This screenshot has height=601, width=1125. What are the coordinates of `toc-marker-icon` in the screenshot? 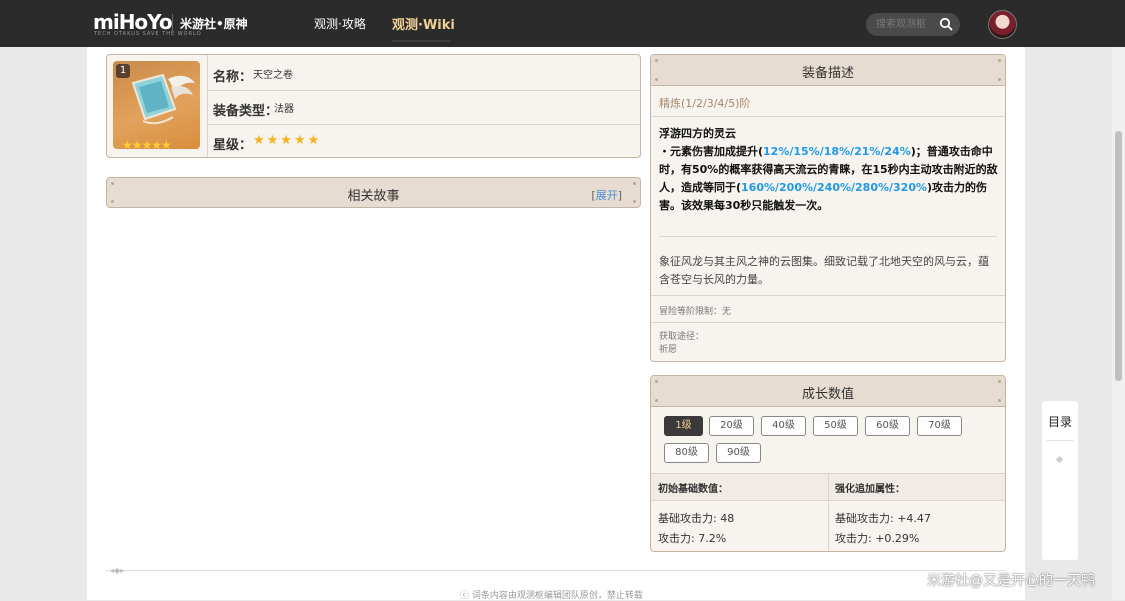 It's located at (1059, 459).